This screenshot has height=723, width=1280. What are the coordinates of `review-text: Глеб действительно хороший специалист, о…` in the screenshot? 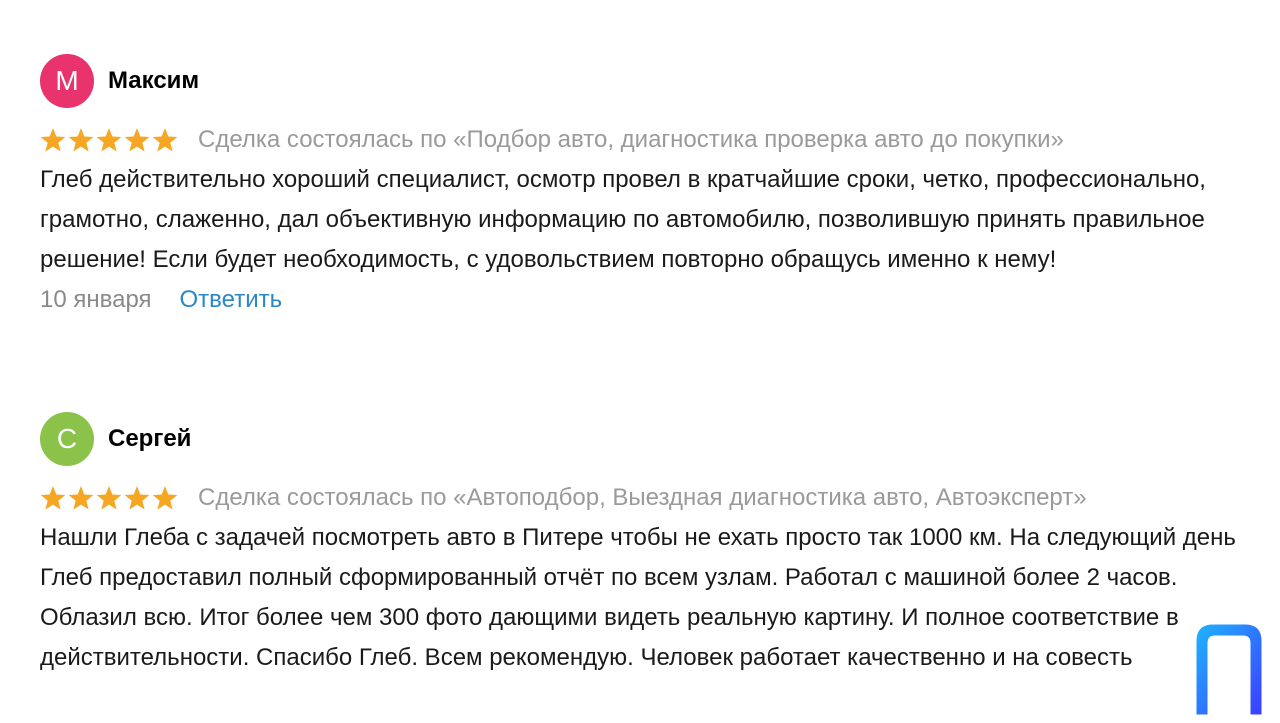 It's located at (623, 219).